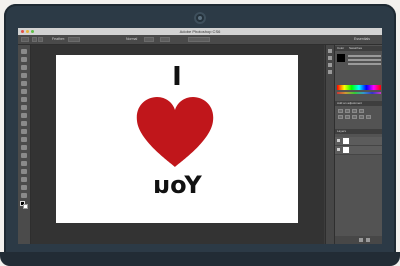  Describe the element at coordinates (177, 77) in the screenshot. I see `canvas-text-i: I` at that location.